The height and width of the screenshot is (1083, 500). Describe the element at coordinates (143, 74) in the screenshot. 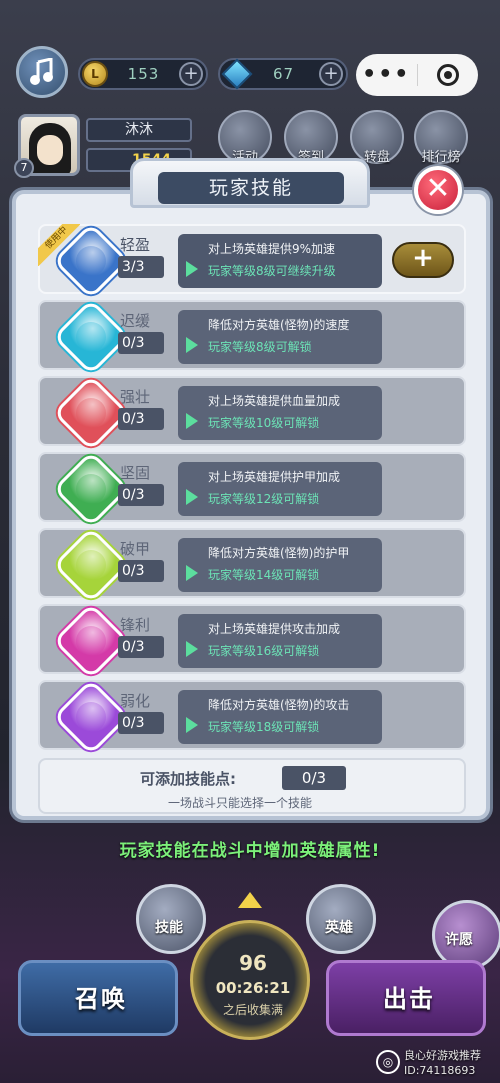

I see `coin-value: 153` at that location.